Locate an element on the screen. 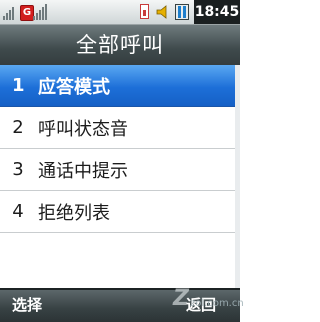 This screenshot has height=322, width=320. menu-item-number: 1 is located at coordinates (18, 85).